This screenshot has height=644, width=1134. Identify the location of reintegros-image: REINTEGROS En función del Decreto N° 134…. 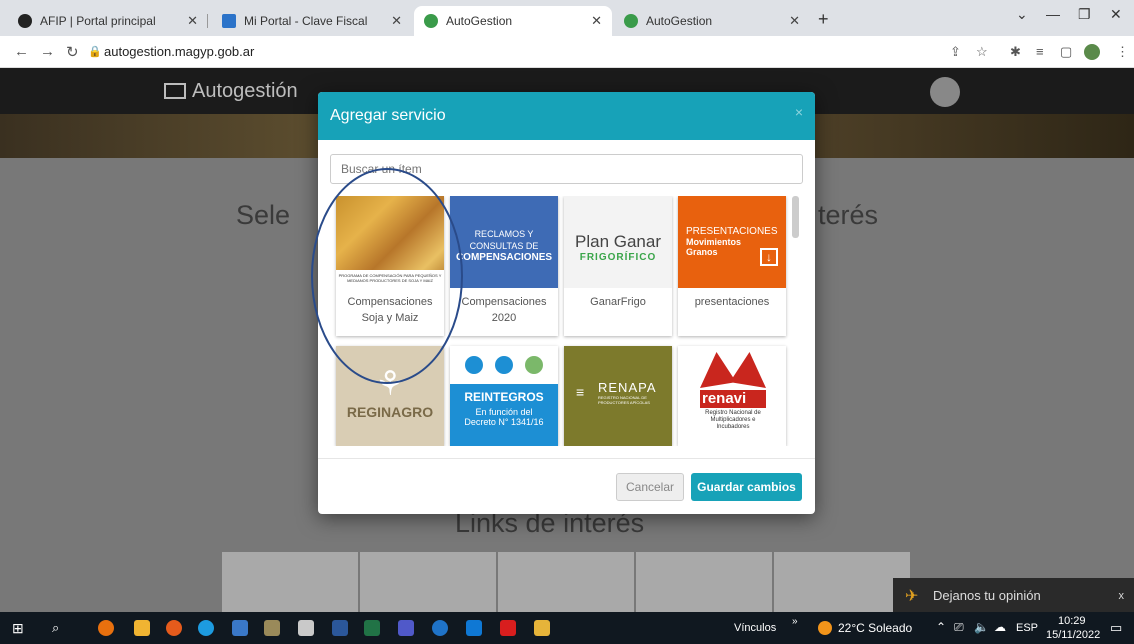
(504, 396).